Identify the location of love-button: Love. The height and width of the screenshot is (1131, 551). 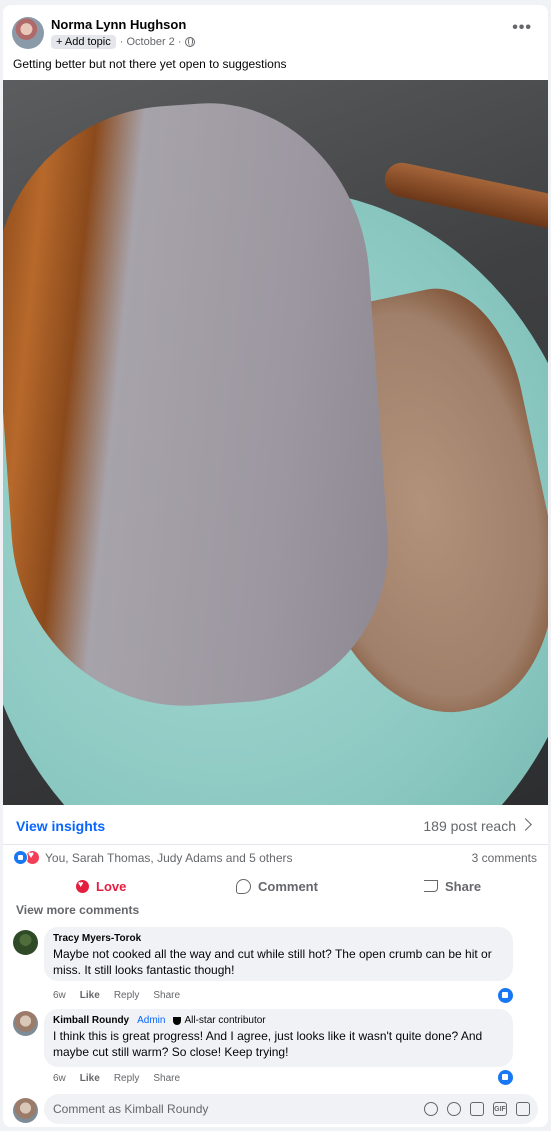
(101, 886).